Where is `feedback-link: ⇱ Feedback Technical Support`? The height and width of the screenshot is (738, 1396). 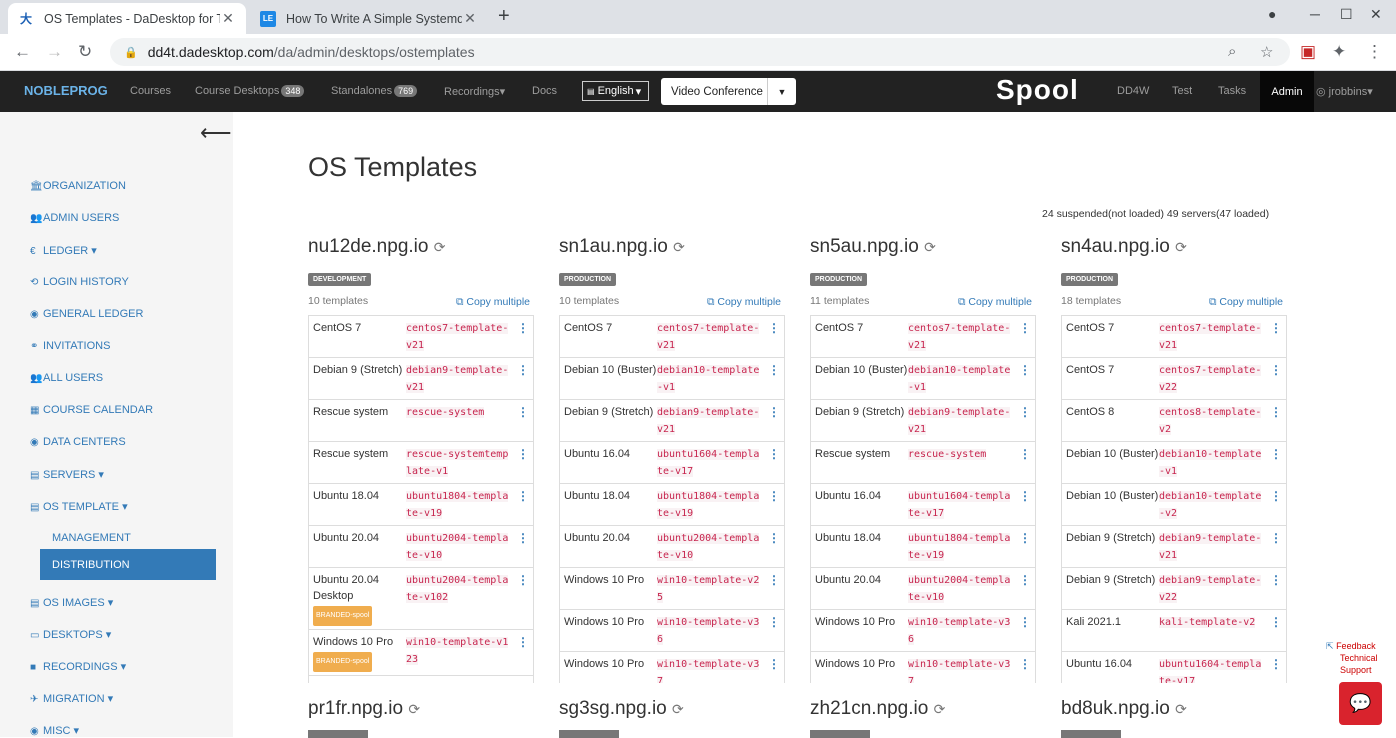
feedback-link: ⇱ Feedback Technical Support is located at coordinates (1352, 658).